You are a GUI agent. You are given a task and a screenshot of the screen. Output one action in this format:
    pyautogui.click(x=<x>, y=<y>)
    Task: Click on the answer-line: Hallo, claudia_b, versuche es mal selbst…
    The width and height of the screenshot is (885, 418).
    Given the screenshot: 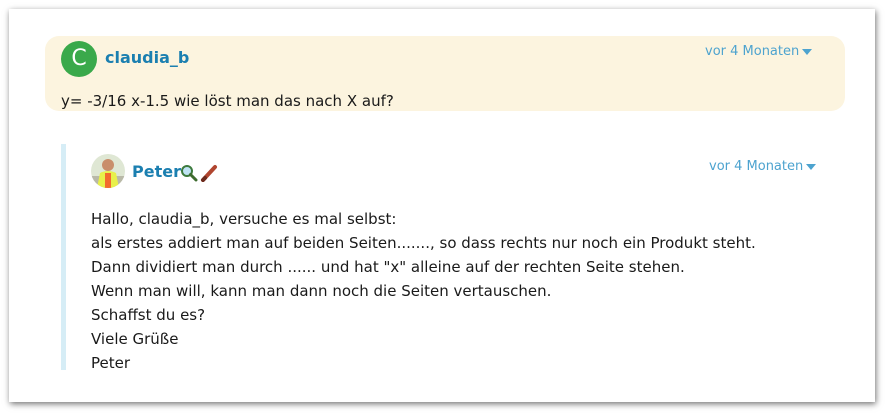 What is the action you would take?
    pyautogui.click(x=244, y=219)
    